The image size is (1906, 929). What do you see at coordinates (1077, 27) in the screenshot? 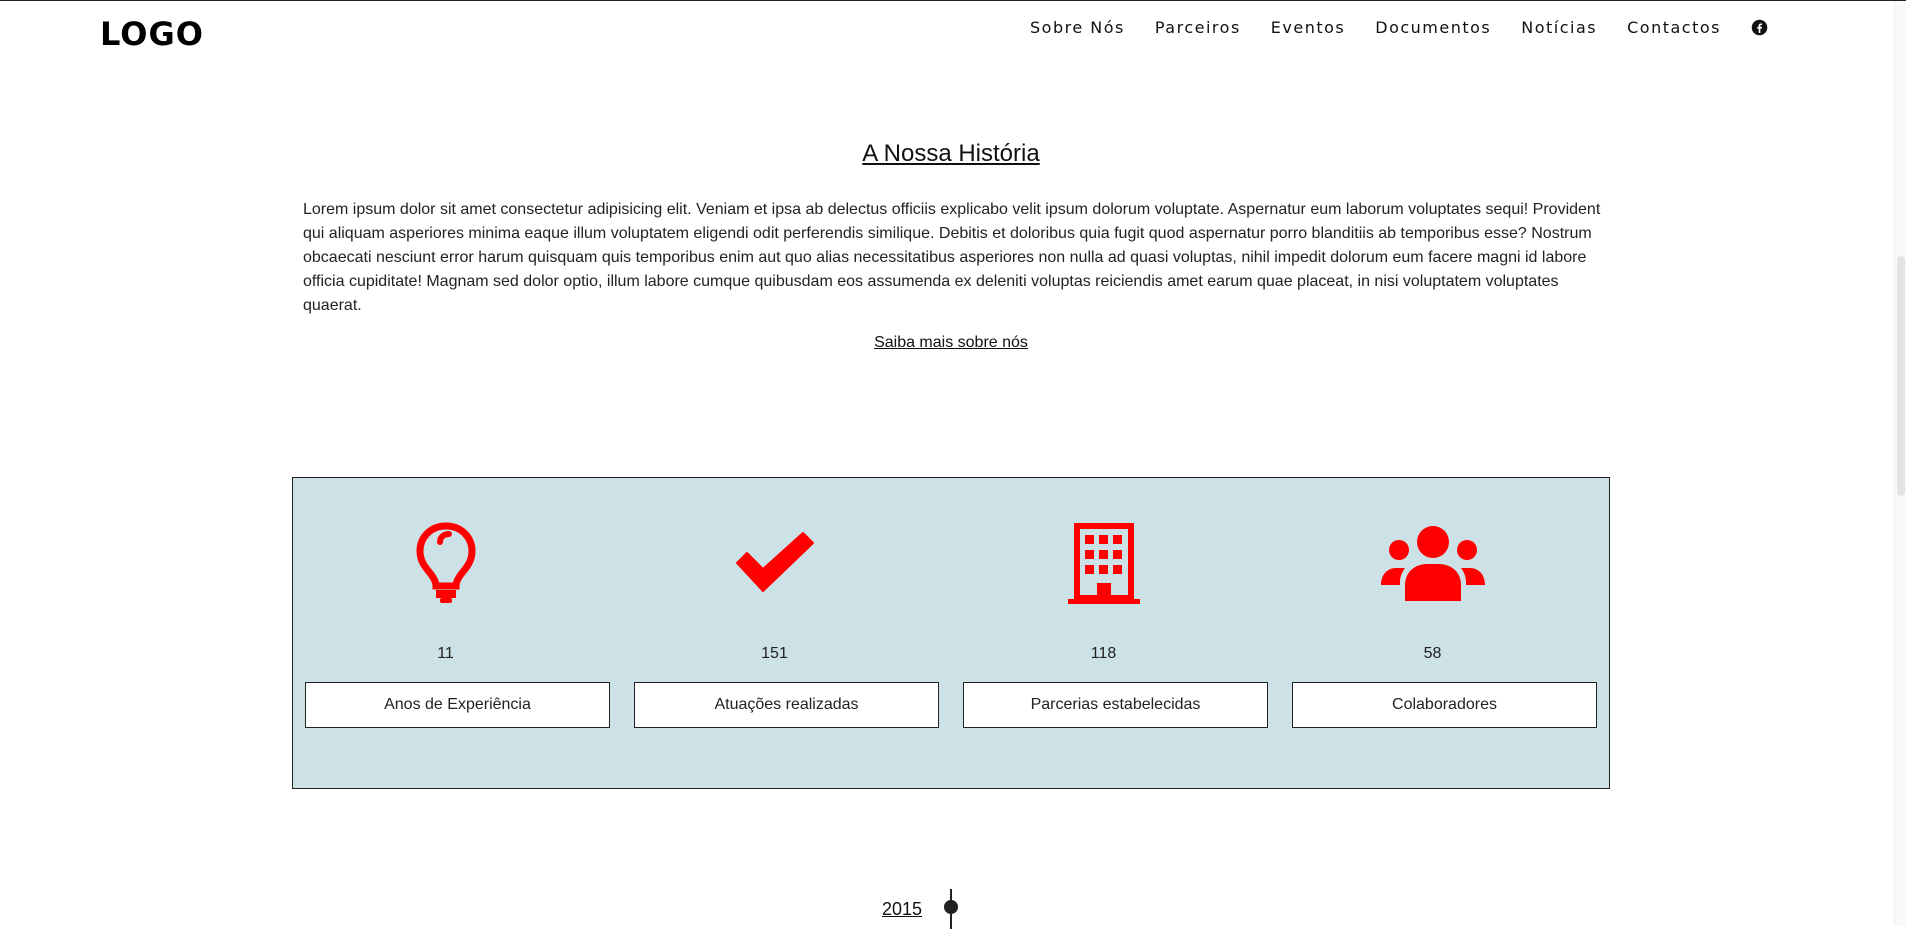
I see `nav-sobre-nos: Sobre Nós` at bounding box center [1077, 27].